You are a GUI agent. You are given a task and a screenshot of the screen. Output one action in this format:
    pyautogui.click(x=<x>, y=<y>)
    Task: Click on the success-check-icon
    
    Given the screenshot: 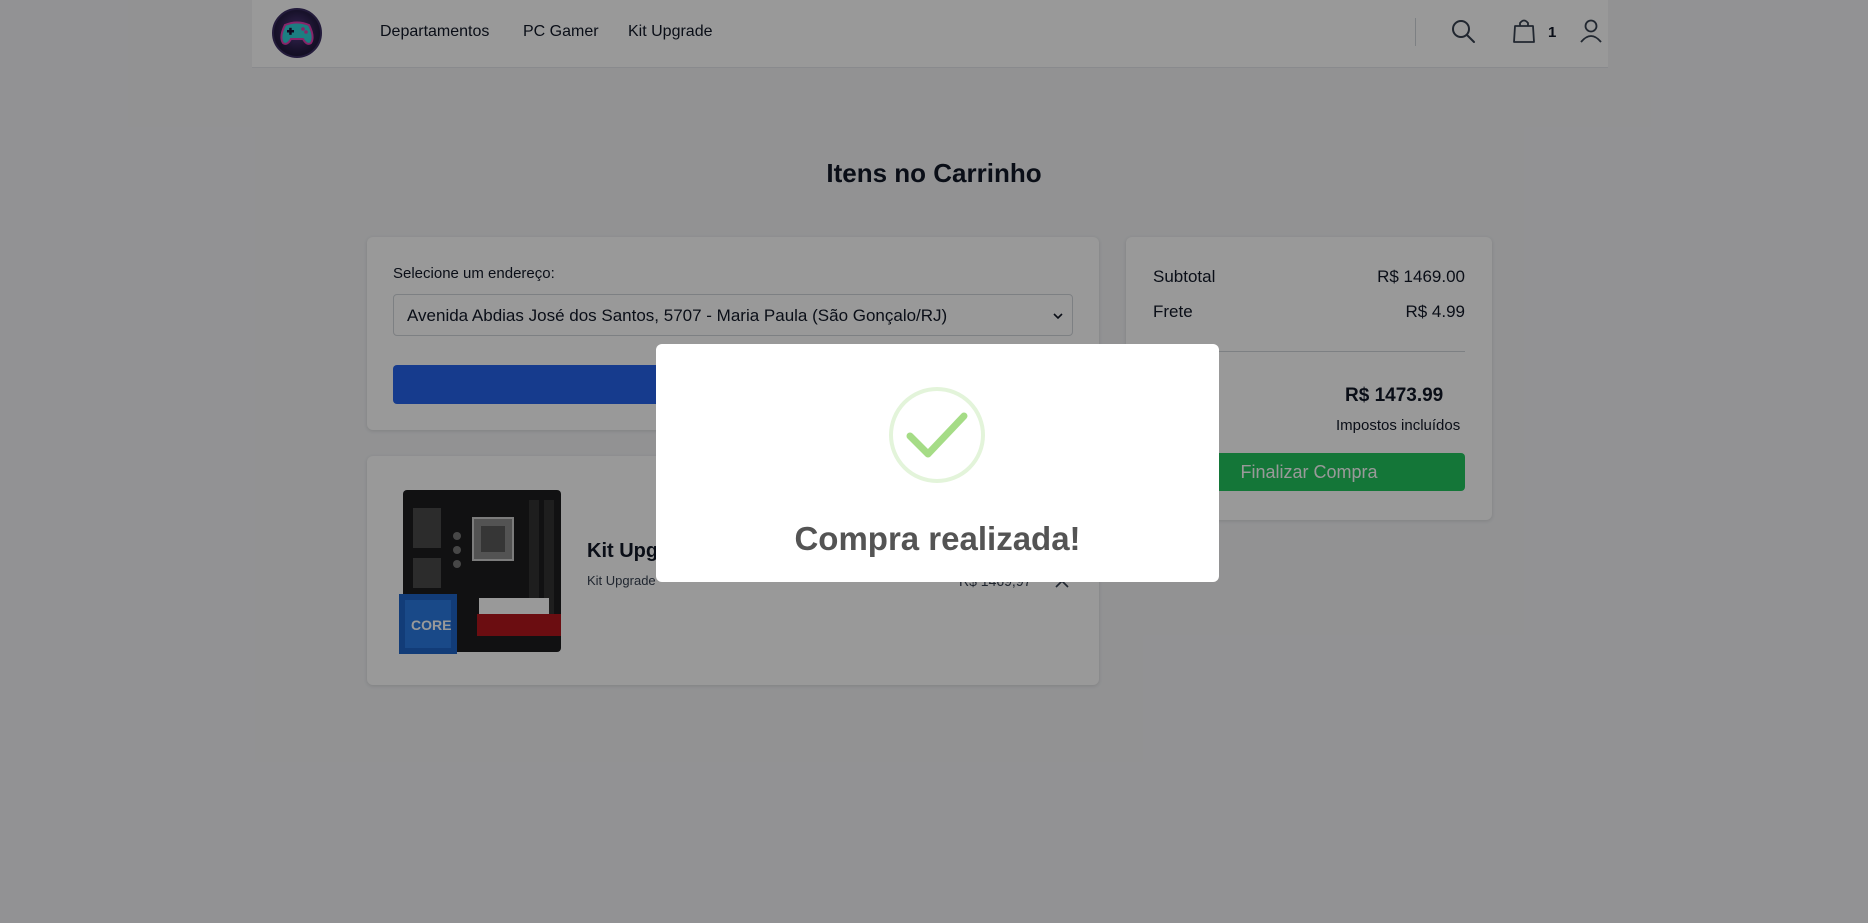 What is the action you would take?
    pyautogui.click(x=937, y=437)
    